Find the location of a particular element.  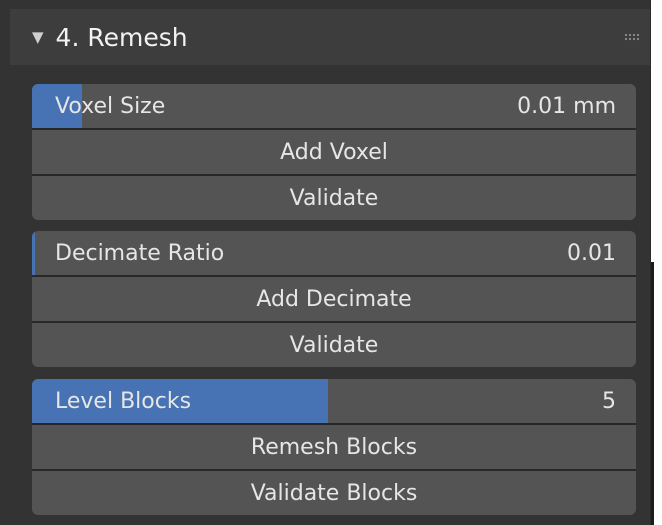

add-decimate-button: Add Decimate is located at coordinates (334, 299).